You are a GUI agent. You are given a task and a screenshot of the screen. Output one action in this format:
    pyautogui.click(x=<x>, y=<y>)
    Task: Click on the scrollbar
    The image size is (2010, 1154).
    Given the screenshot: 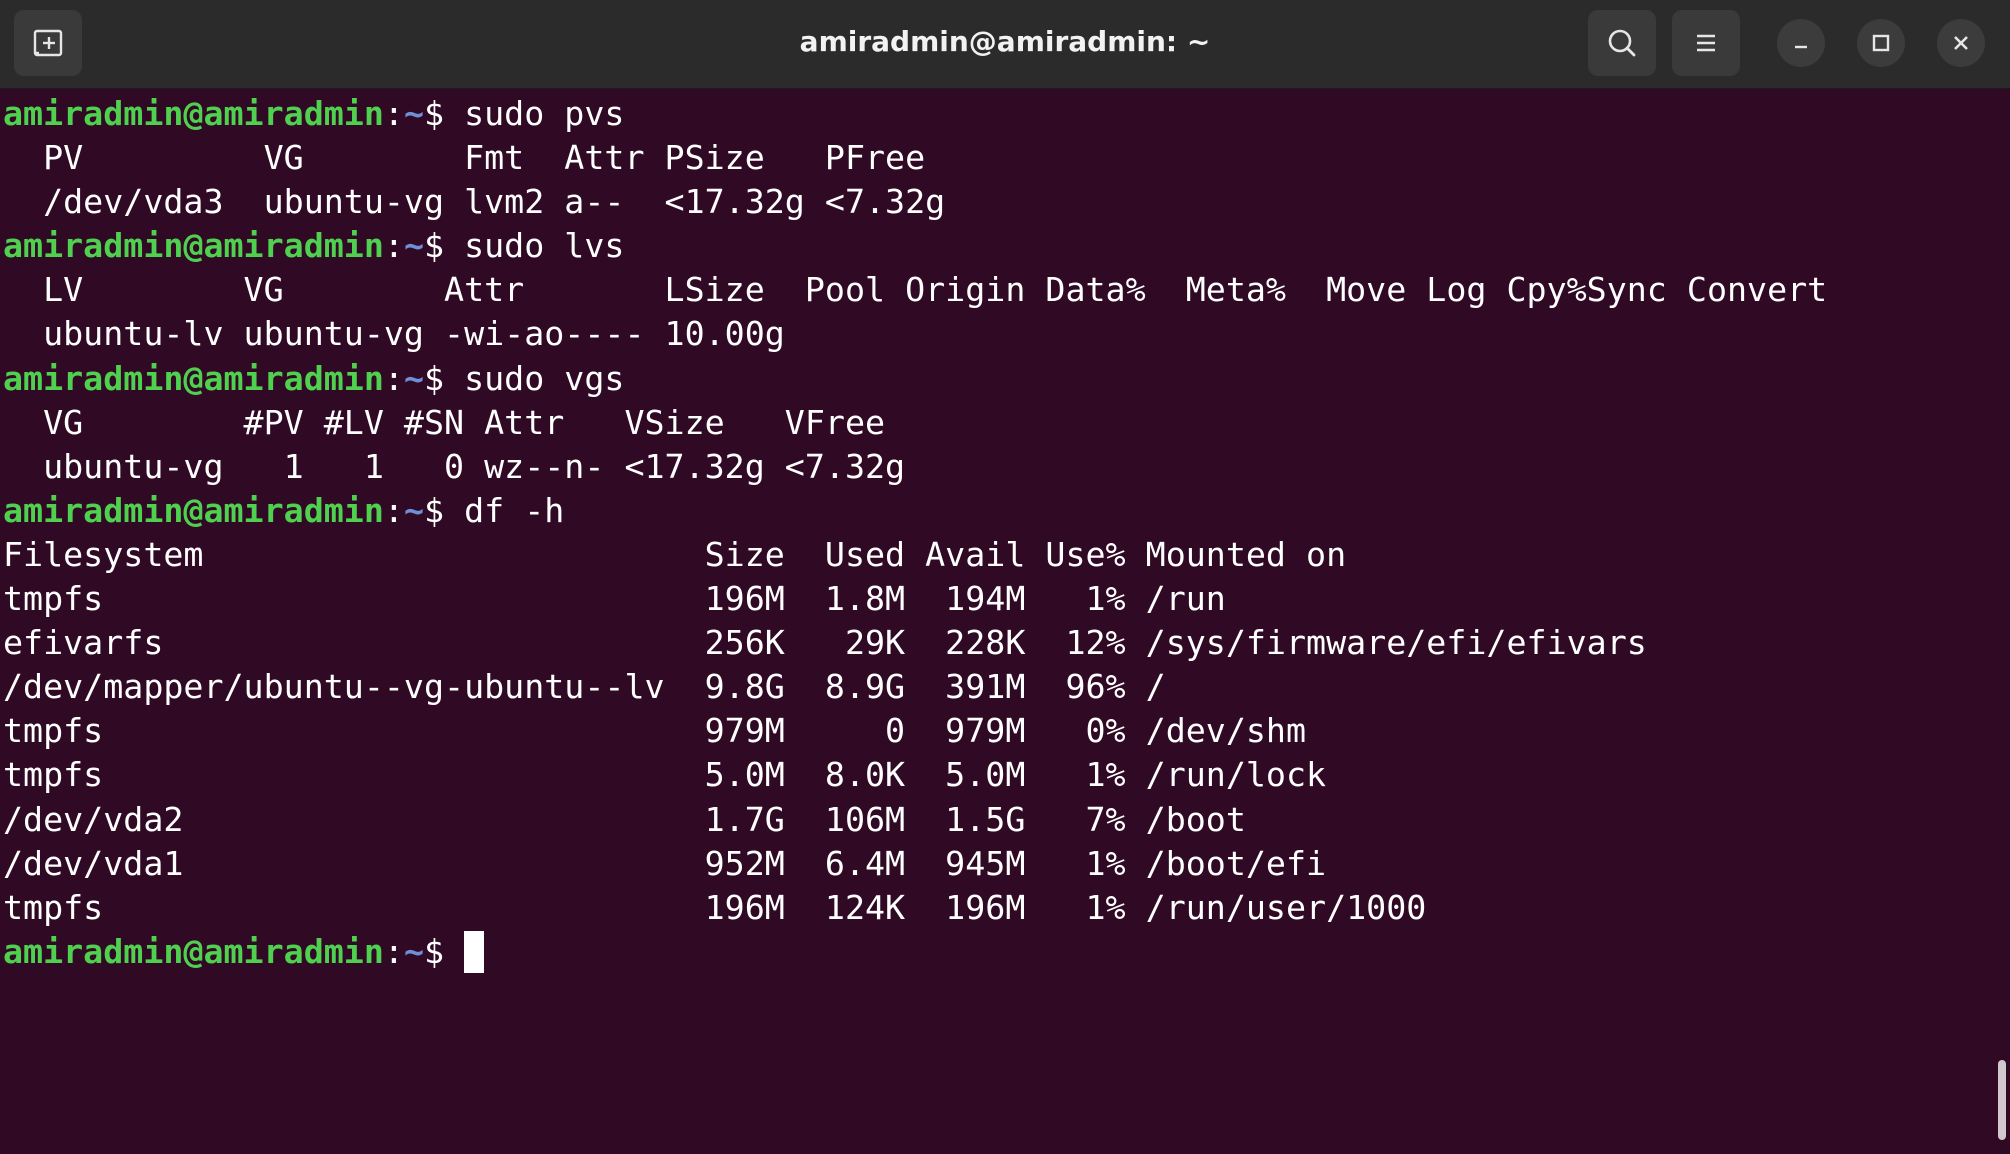 What is the action you would take?
    pyautogui.click(x=2002, y=1100)
    